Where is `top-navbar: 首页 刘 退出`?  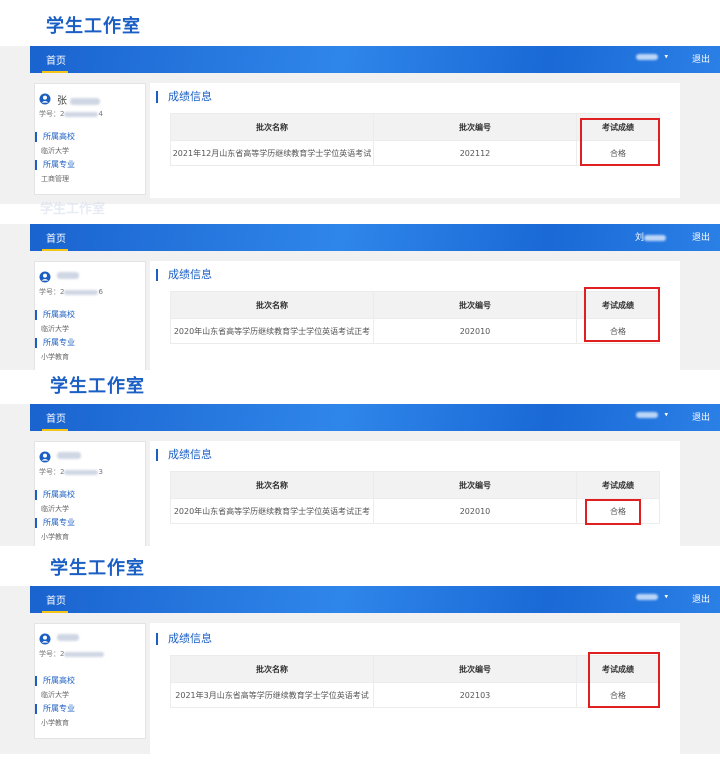
top-navbar: 首页 刘 退出 is located at coordinates (375, 237).